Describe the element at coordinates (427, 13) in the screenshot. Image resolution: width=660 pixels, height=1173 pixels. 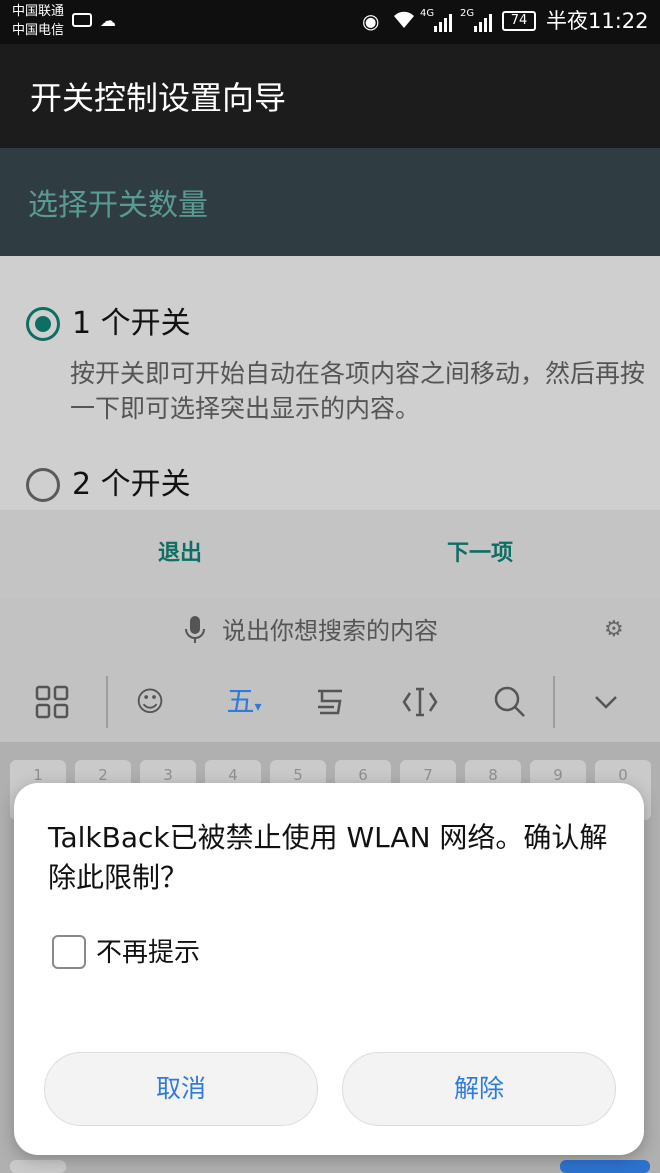
I see `signal-type-1: 4G` at that location.